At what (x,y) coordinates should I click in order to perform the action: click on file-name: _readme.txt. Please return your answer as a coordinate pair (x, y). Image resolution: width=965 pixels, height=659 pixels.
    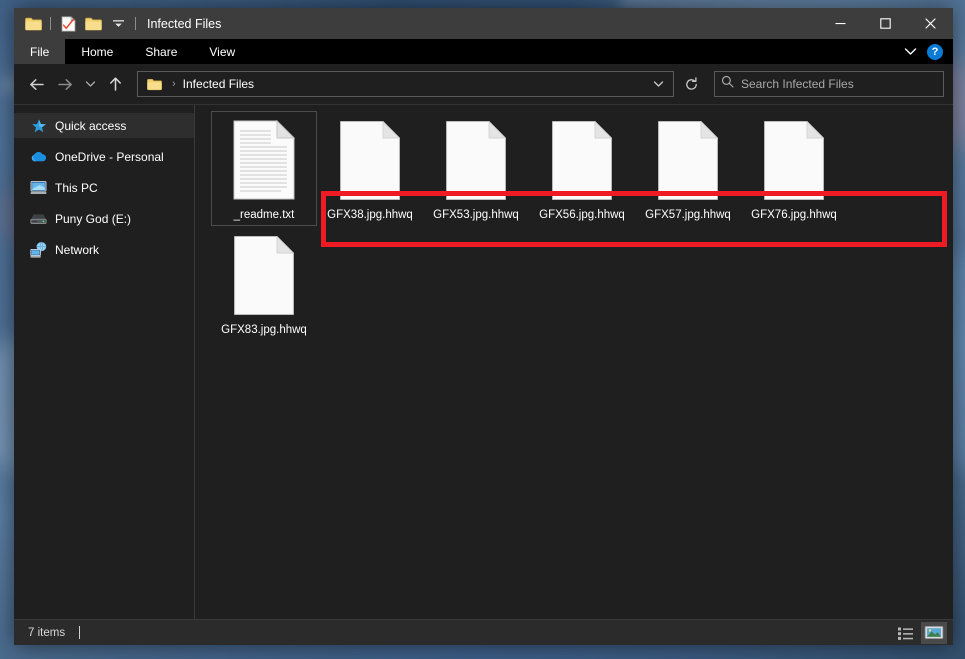
    Looking at the image, I should click on (264, 215).